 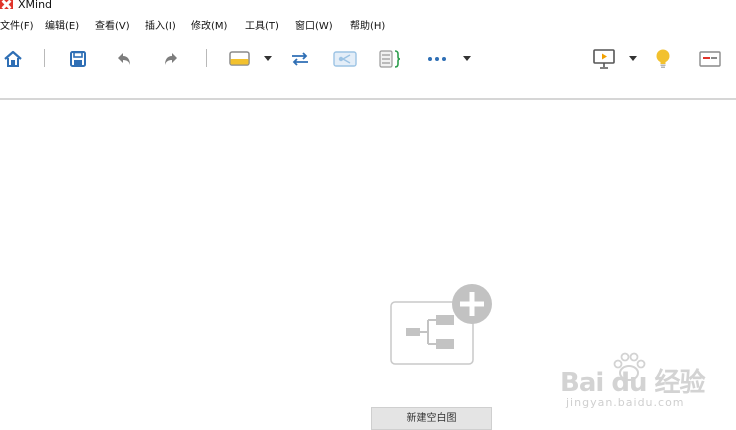 I want to click on presentation-button, so click(x=604, y=59).